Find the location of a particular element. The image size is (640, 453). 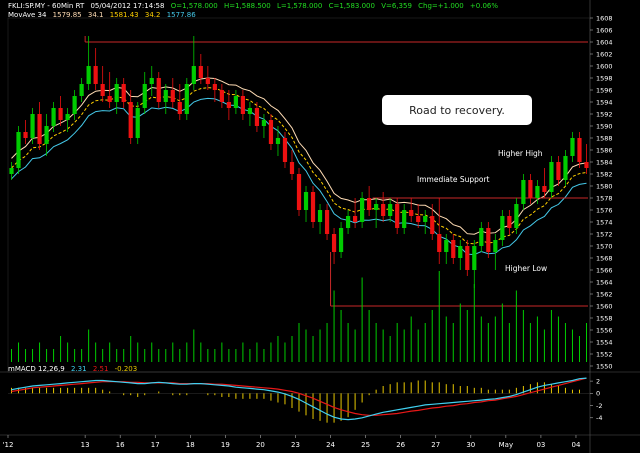

ohlc-low: L=1,578.000 is located at coordinates (299, 6).